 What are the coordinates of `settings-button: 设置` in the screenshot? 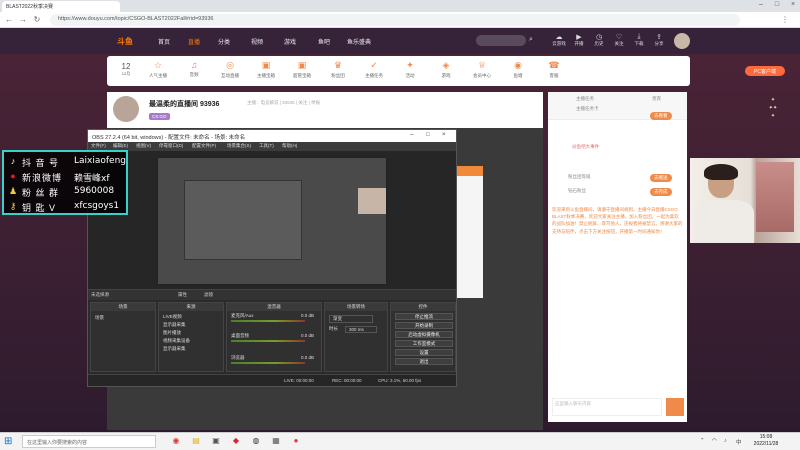 It's located at (424, 352).